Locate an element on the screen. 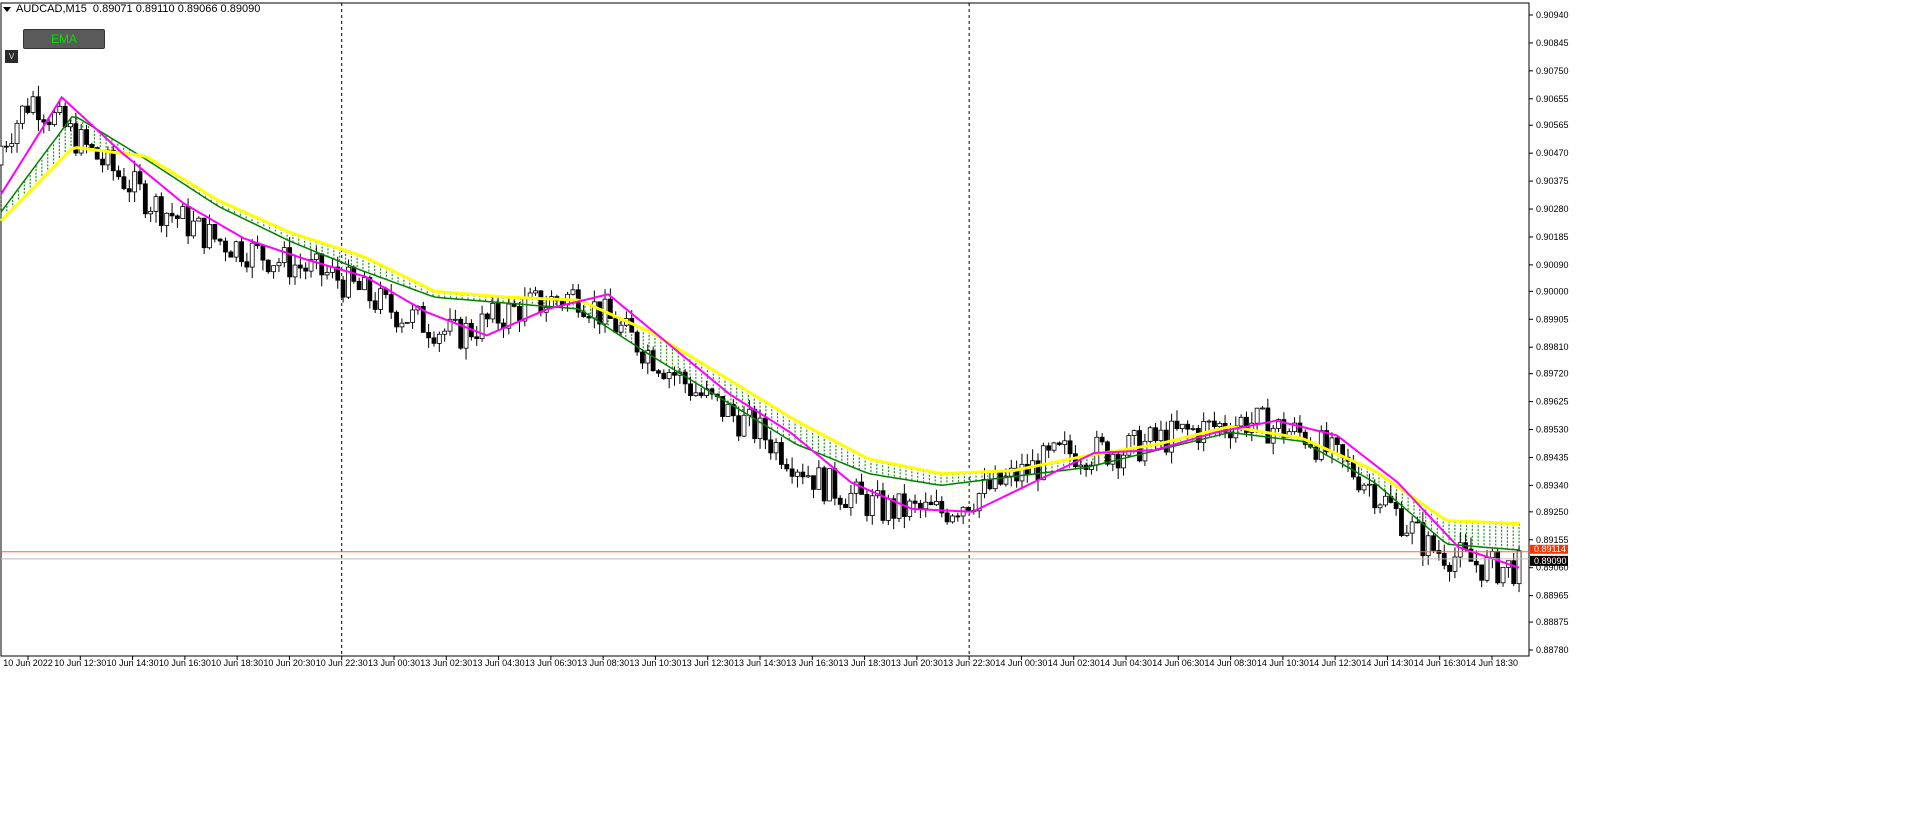 The width and height of the screenshot is (1916, 825). x-tick-label: 13 Jun 10:30 is located at coordinates (655, 663).